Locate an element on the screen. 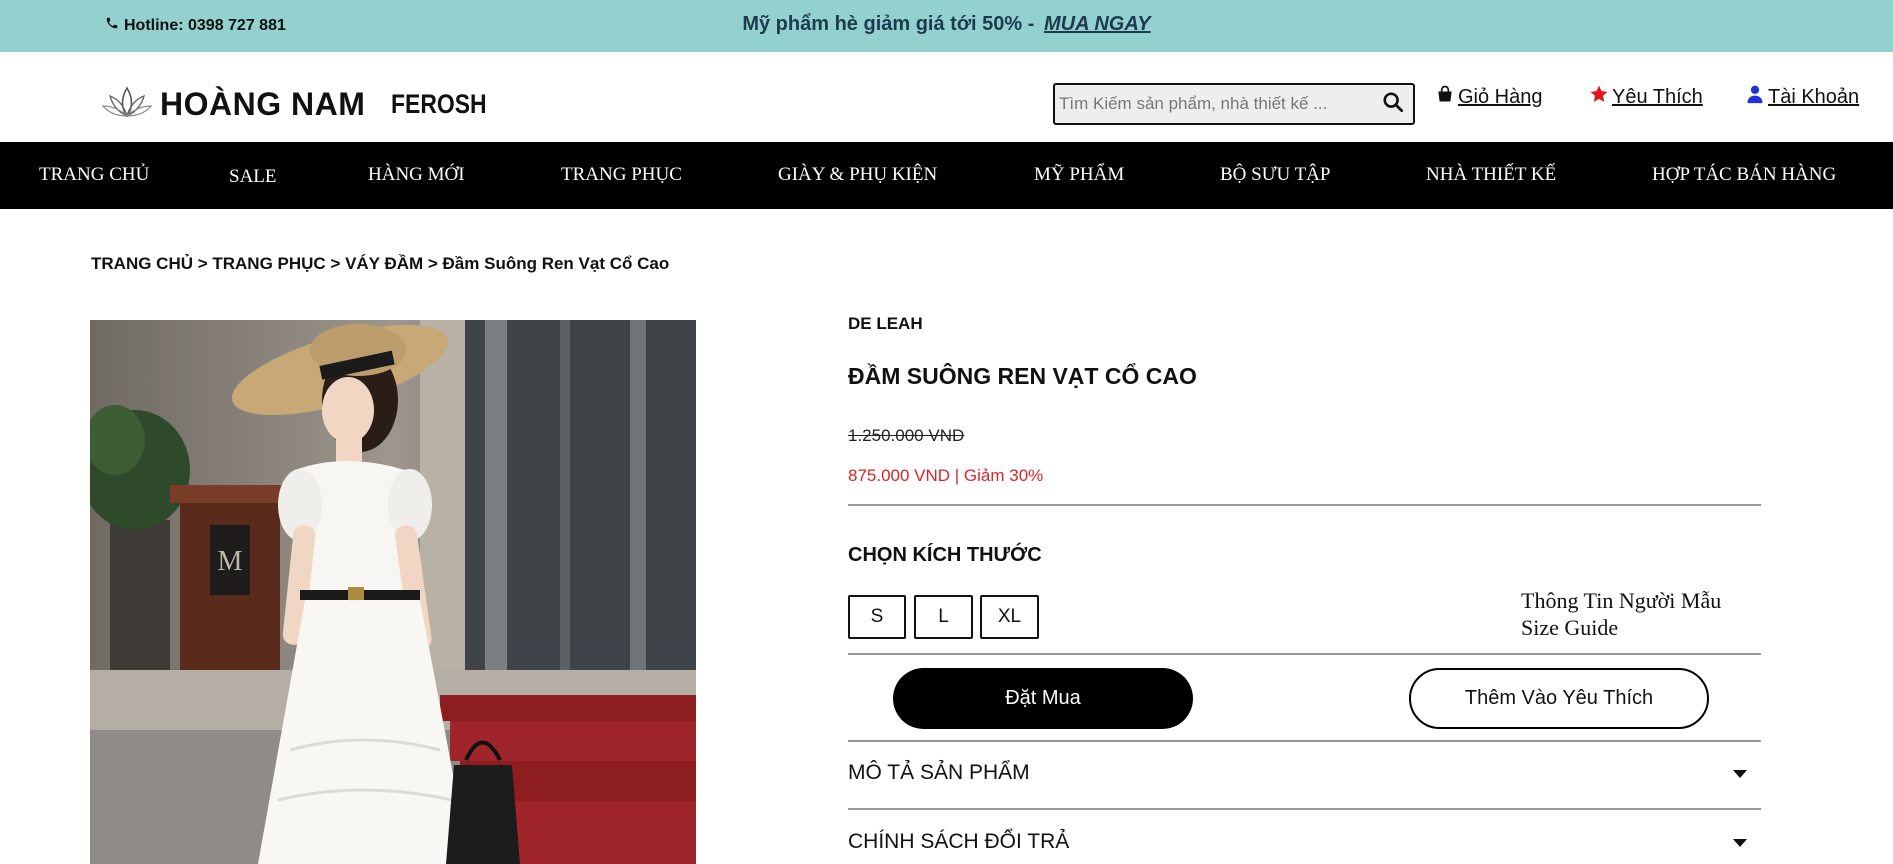  wishlist-label: Yêu Thích is located at coordinates (1657, 96).